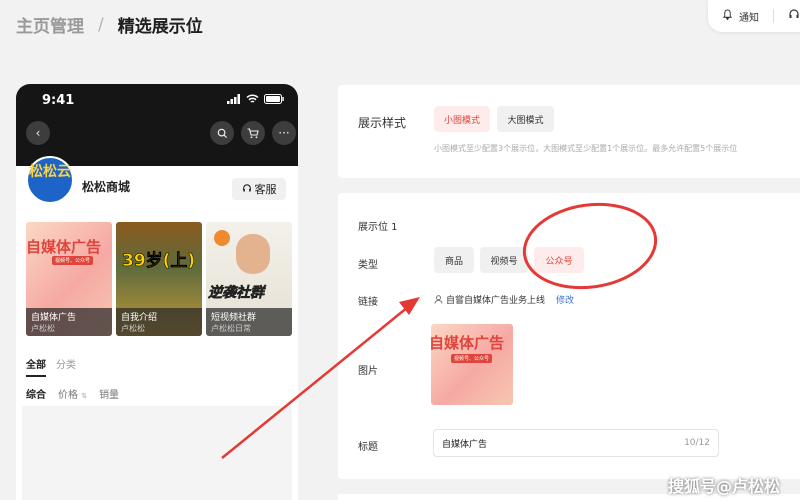 The height and width of the screenshot is (500, 800). I want to click on watermark: 搜狐号@卢松松, so click(724, 486).